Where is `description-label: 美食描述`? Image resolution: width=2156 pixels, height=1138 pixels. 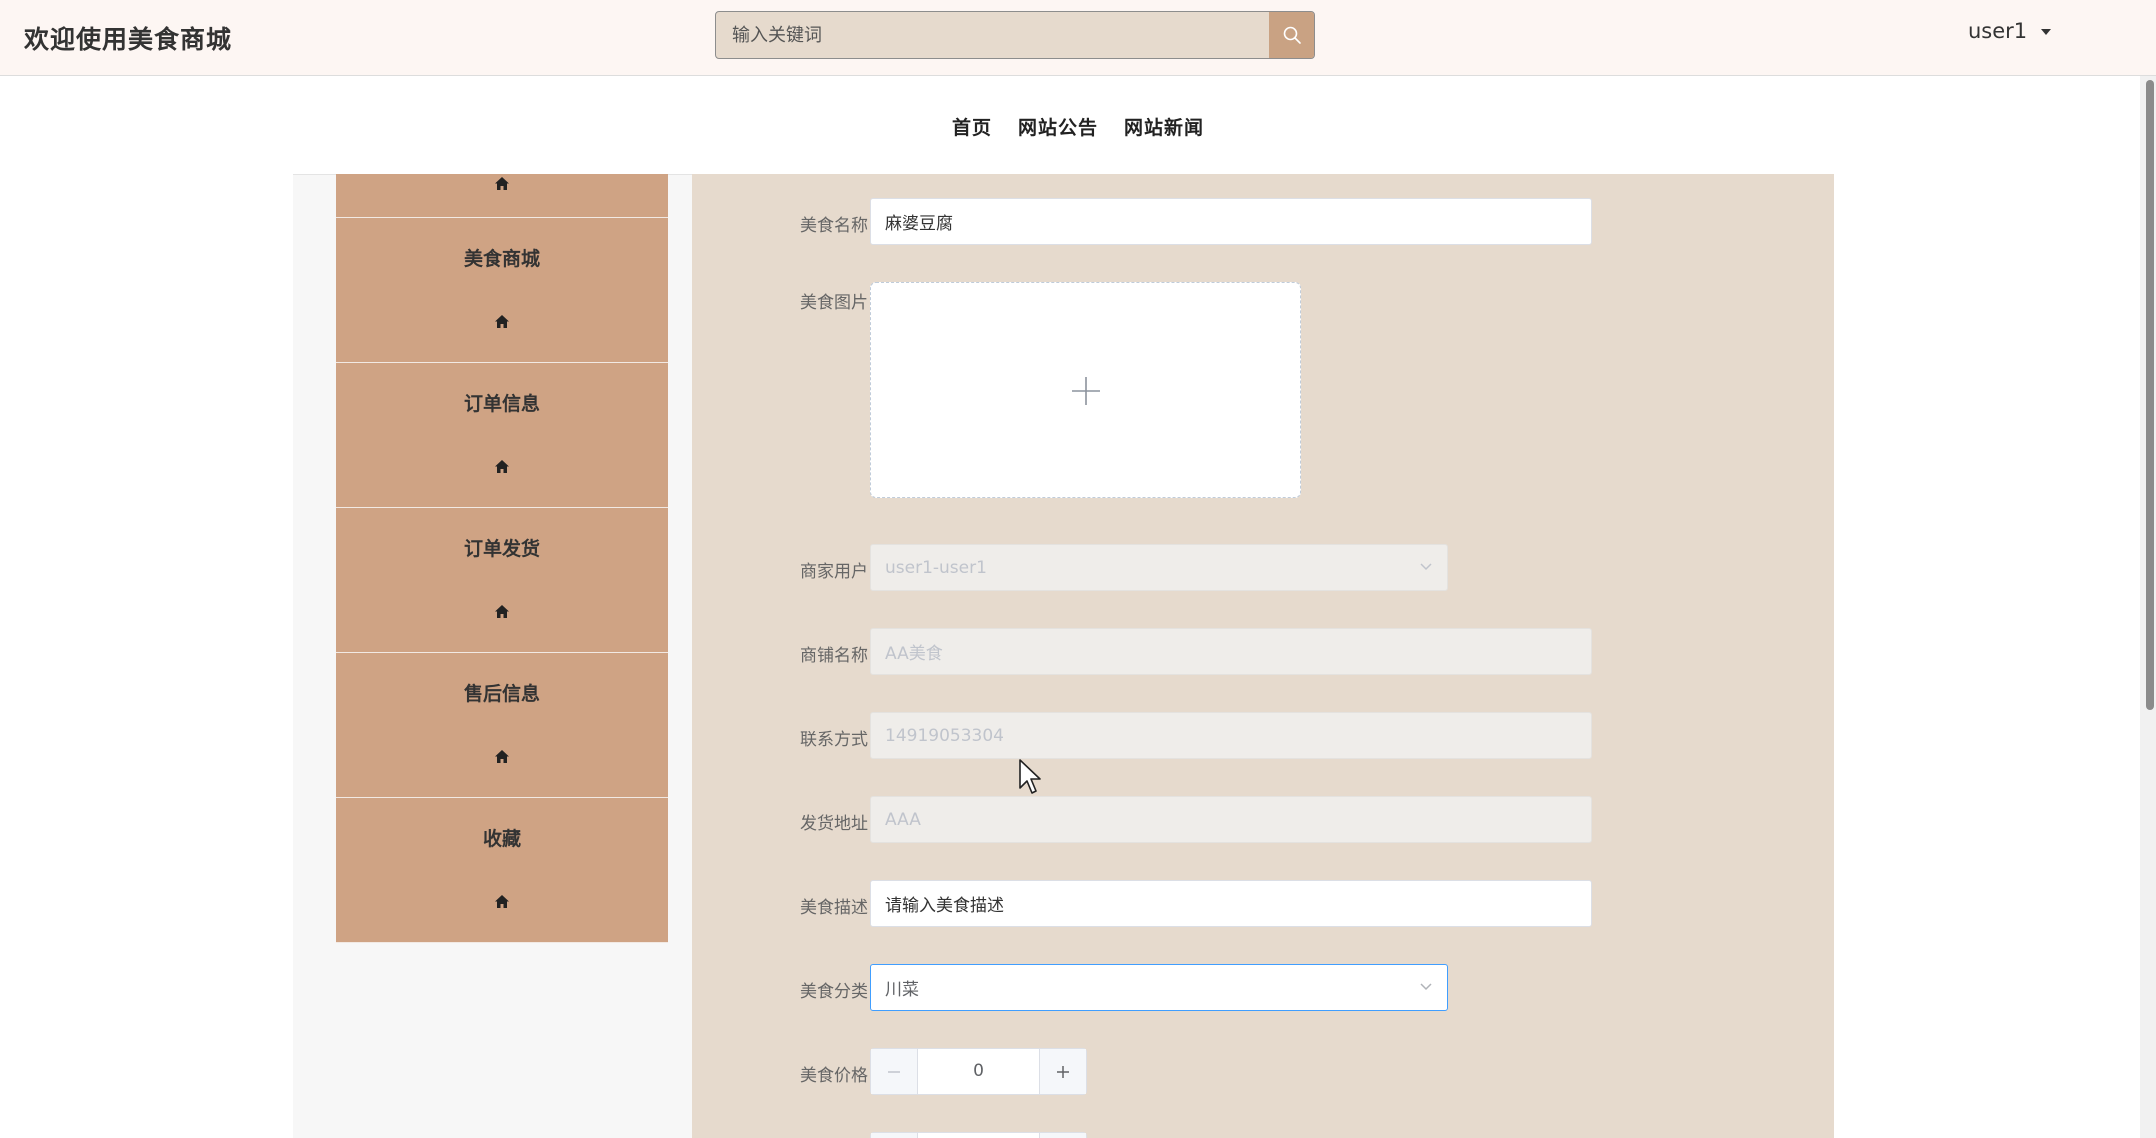 description-label: 美食描述 is located at coordinates (834, 908).